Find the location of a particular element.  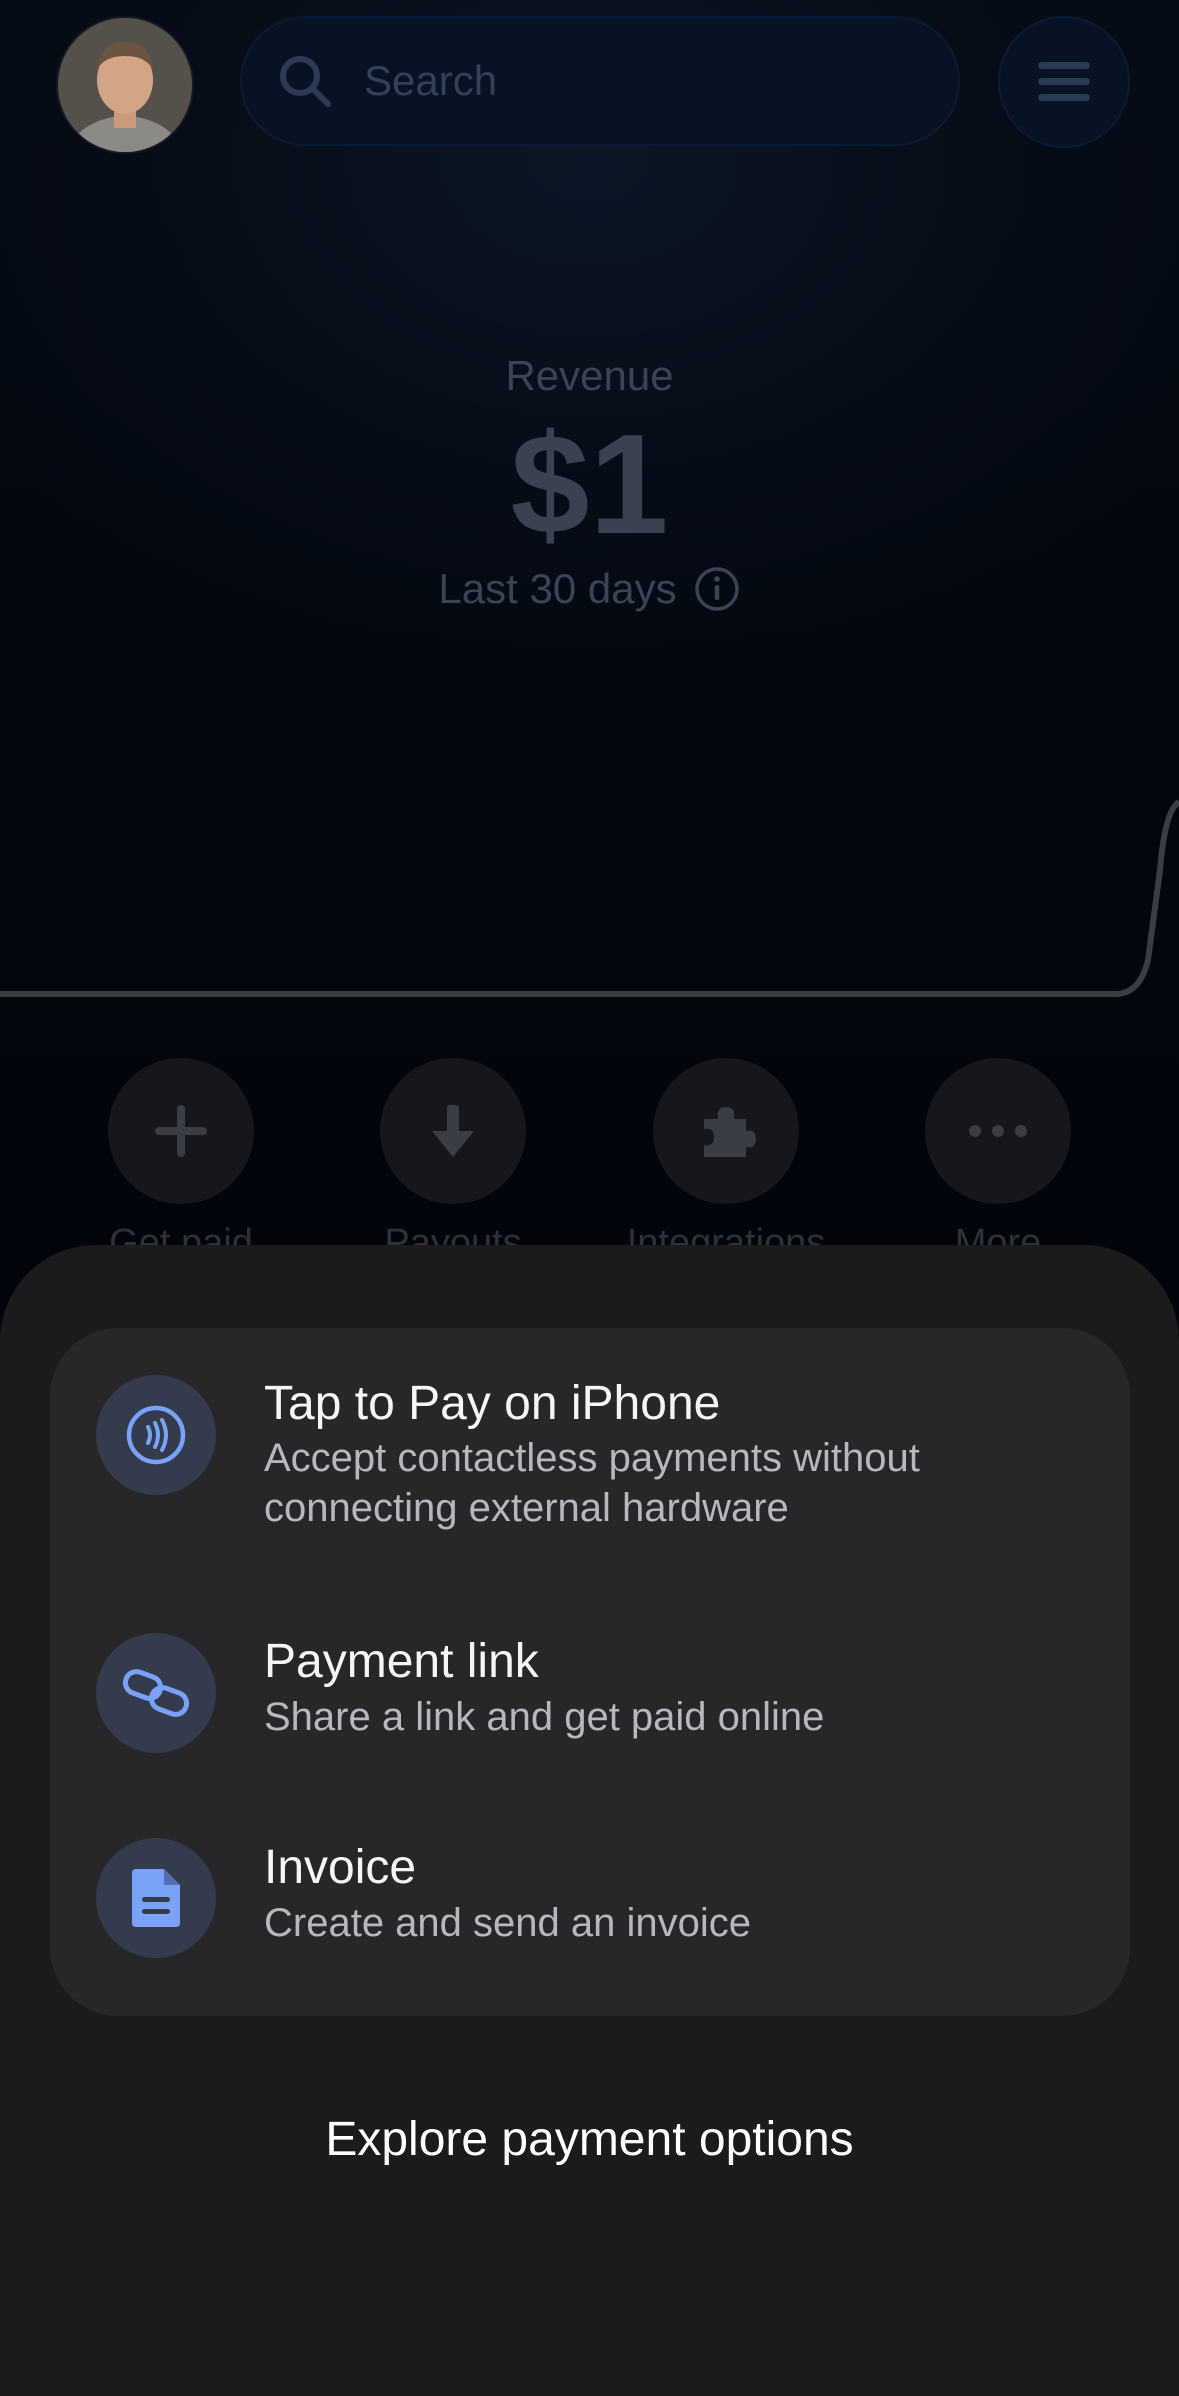

plus-icon is located at coordinates (181, 1131).